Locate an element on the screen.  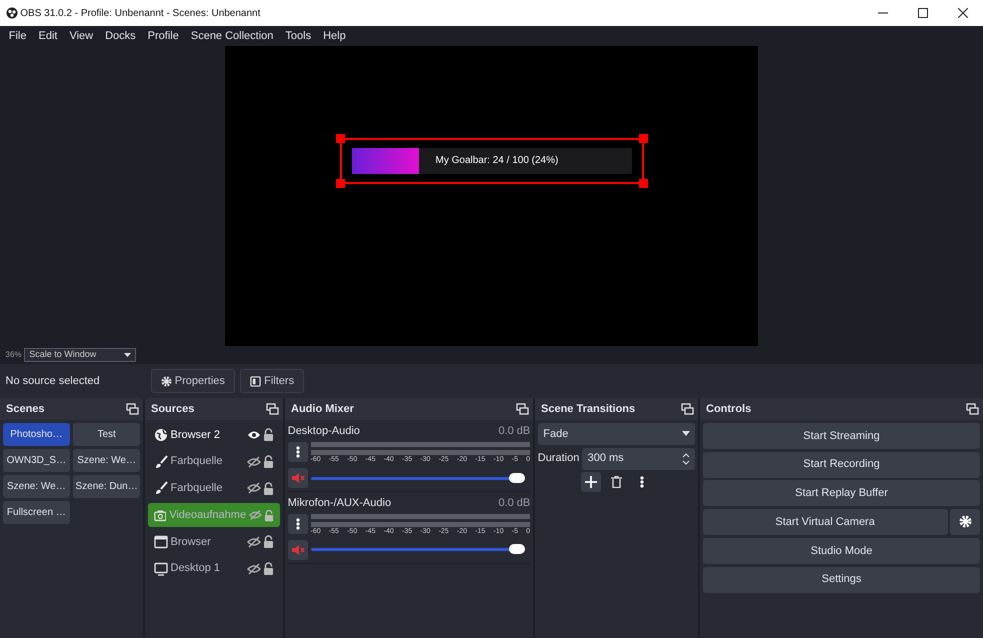
maximize-icon is located at coordinates (923, 13).